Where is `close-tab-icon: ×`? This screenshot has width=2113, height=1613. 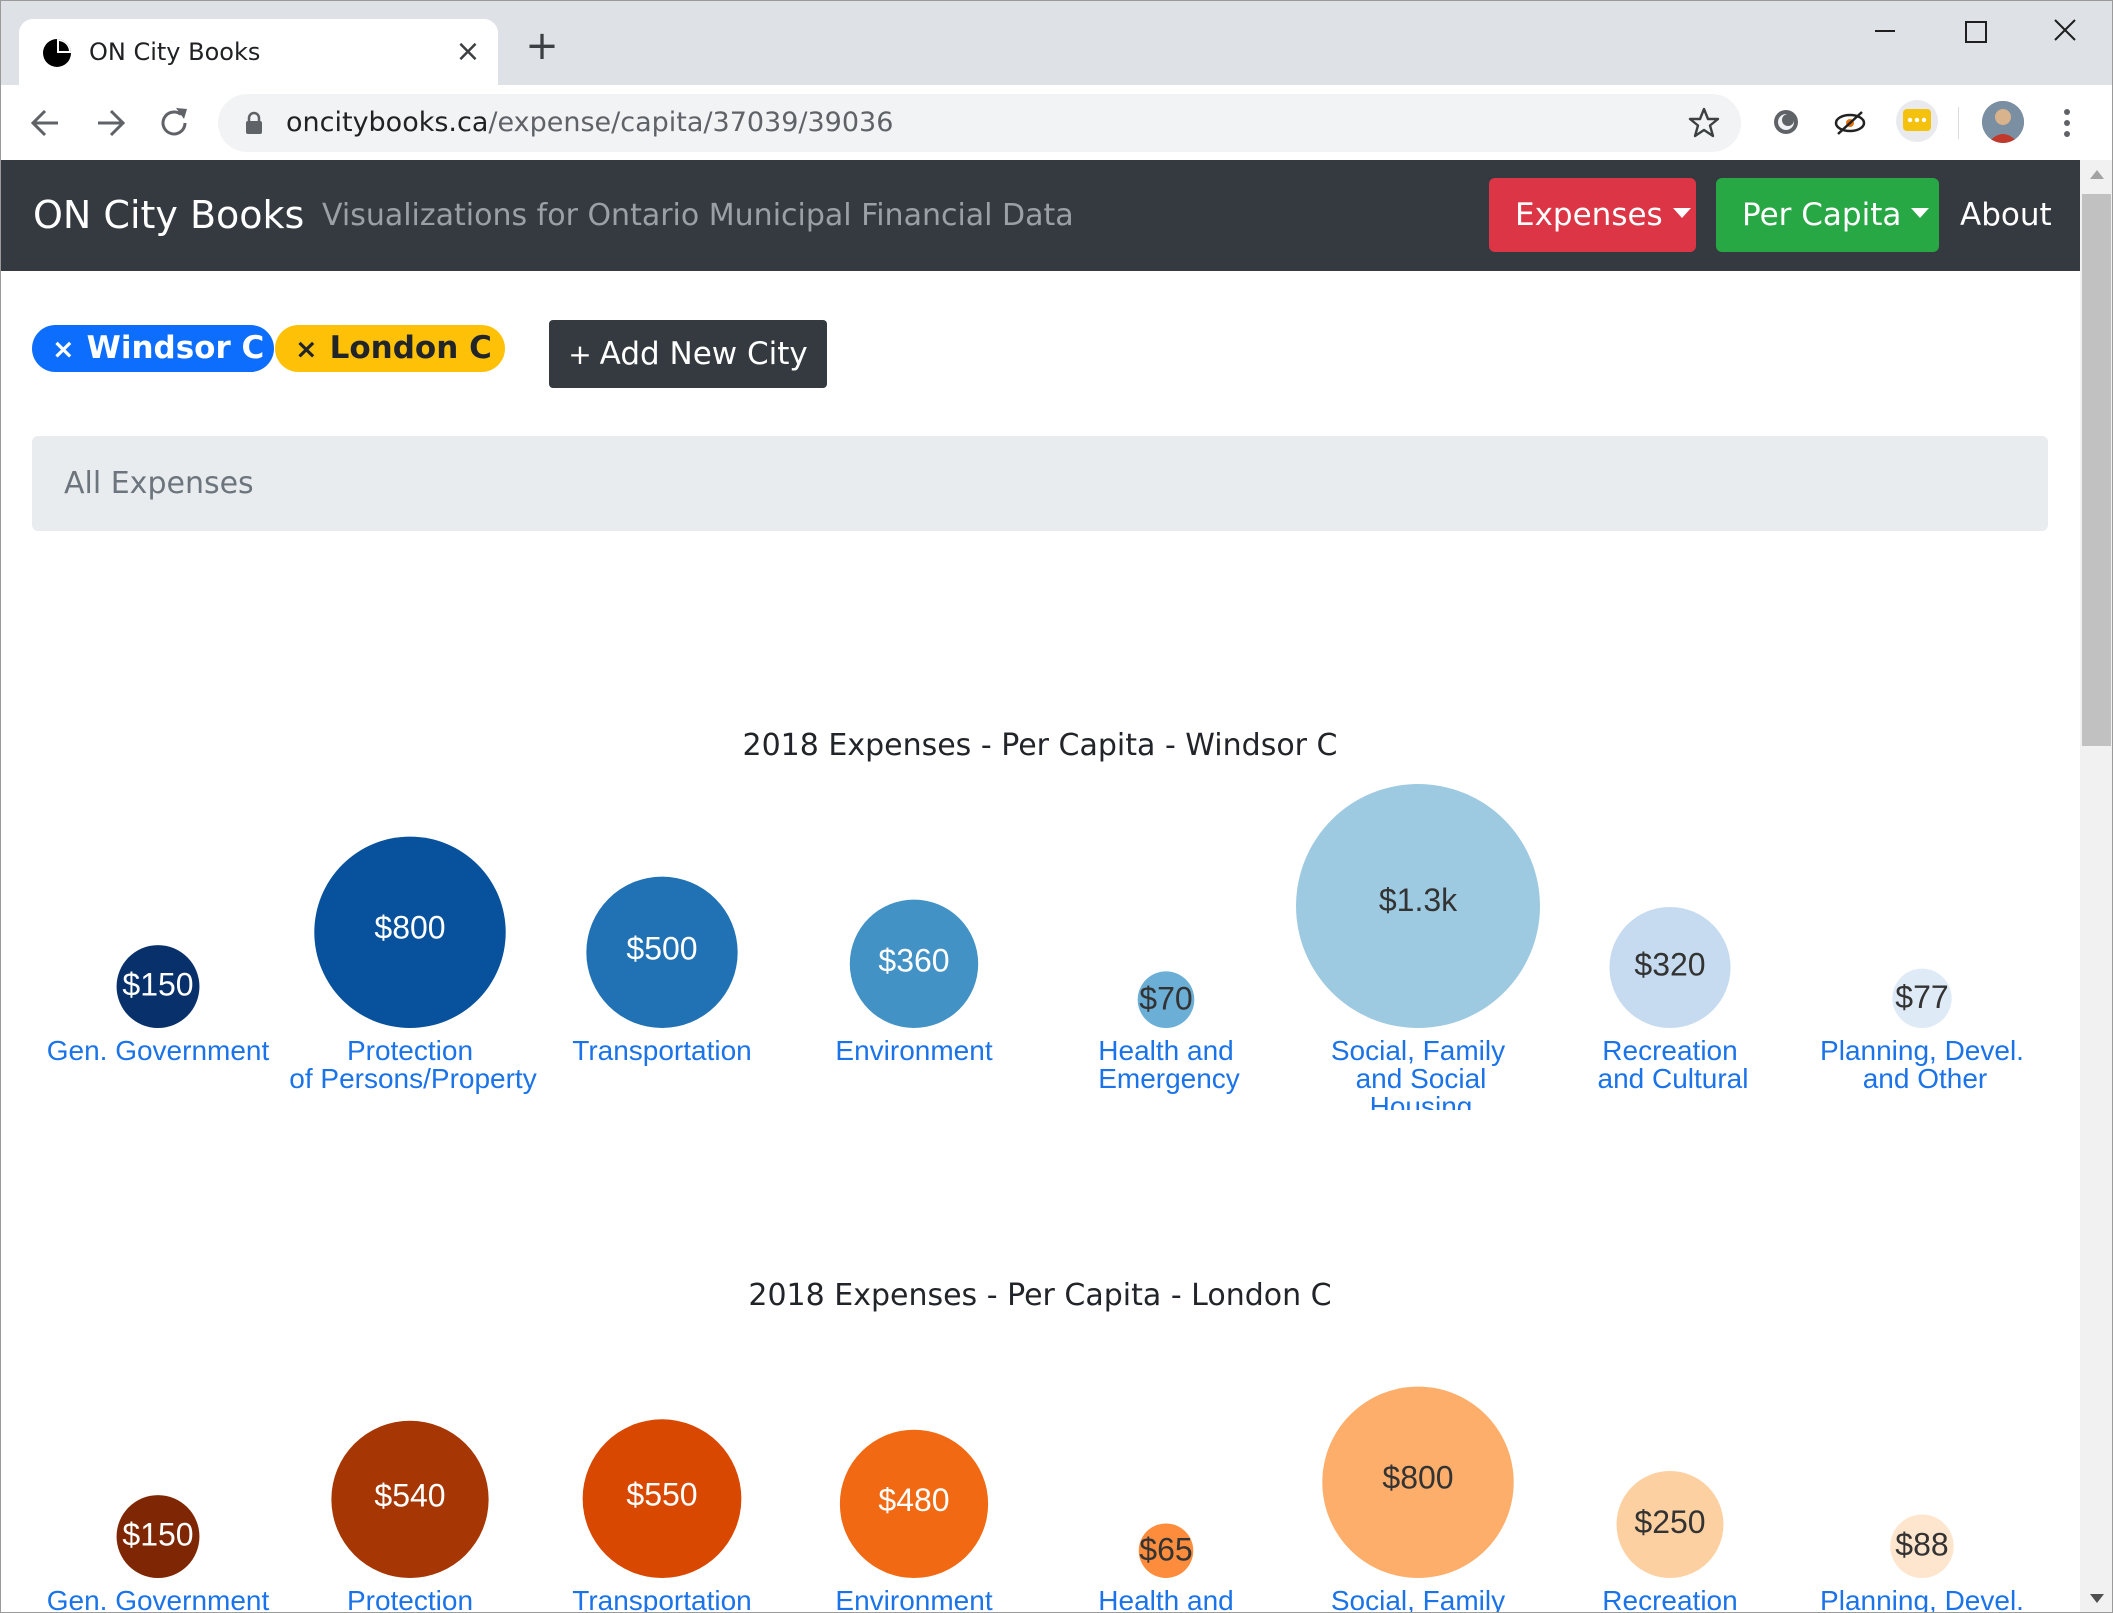 close-tab-icon: × is located at coordinates (468, 52).